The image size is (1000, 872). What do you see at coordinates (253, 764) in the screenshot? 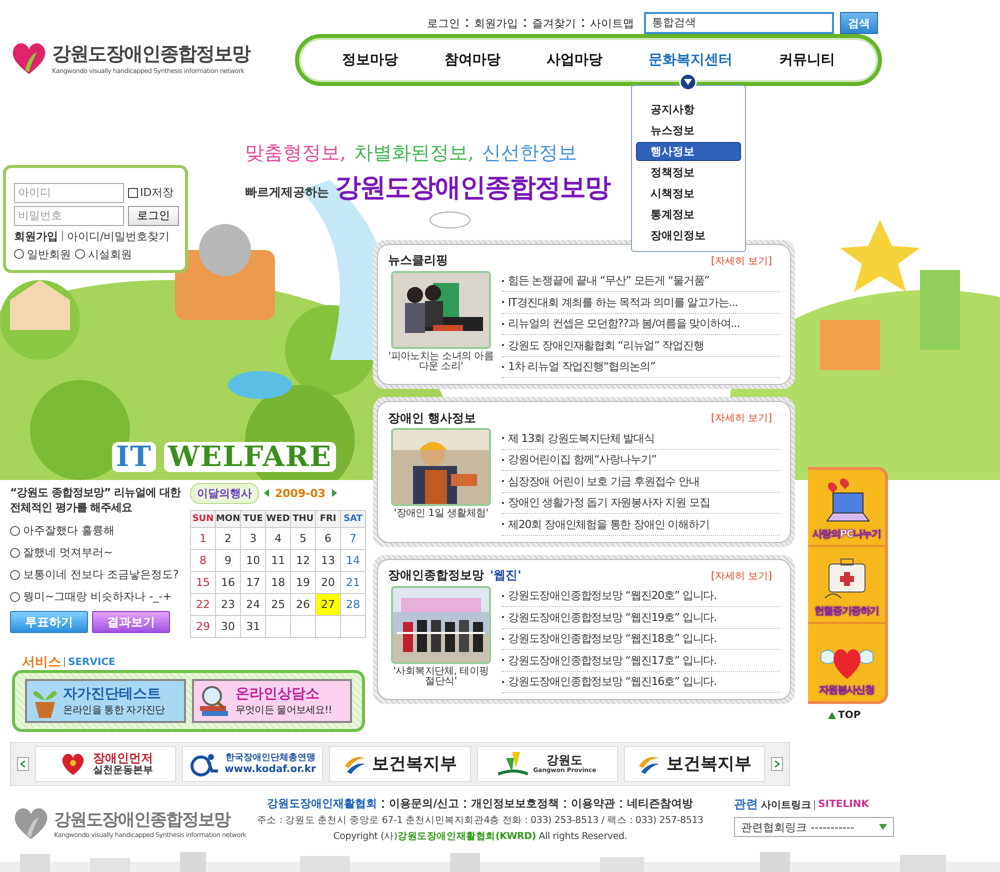
I see `partner-logo: 한국장애인단체총연맹 www.kodaf.or.kr` at bounding box center [253, 764].